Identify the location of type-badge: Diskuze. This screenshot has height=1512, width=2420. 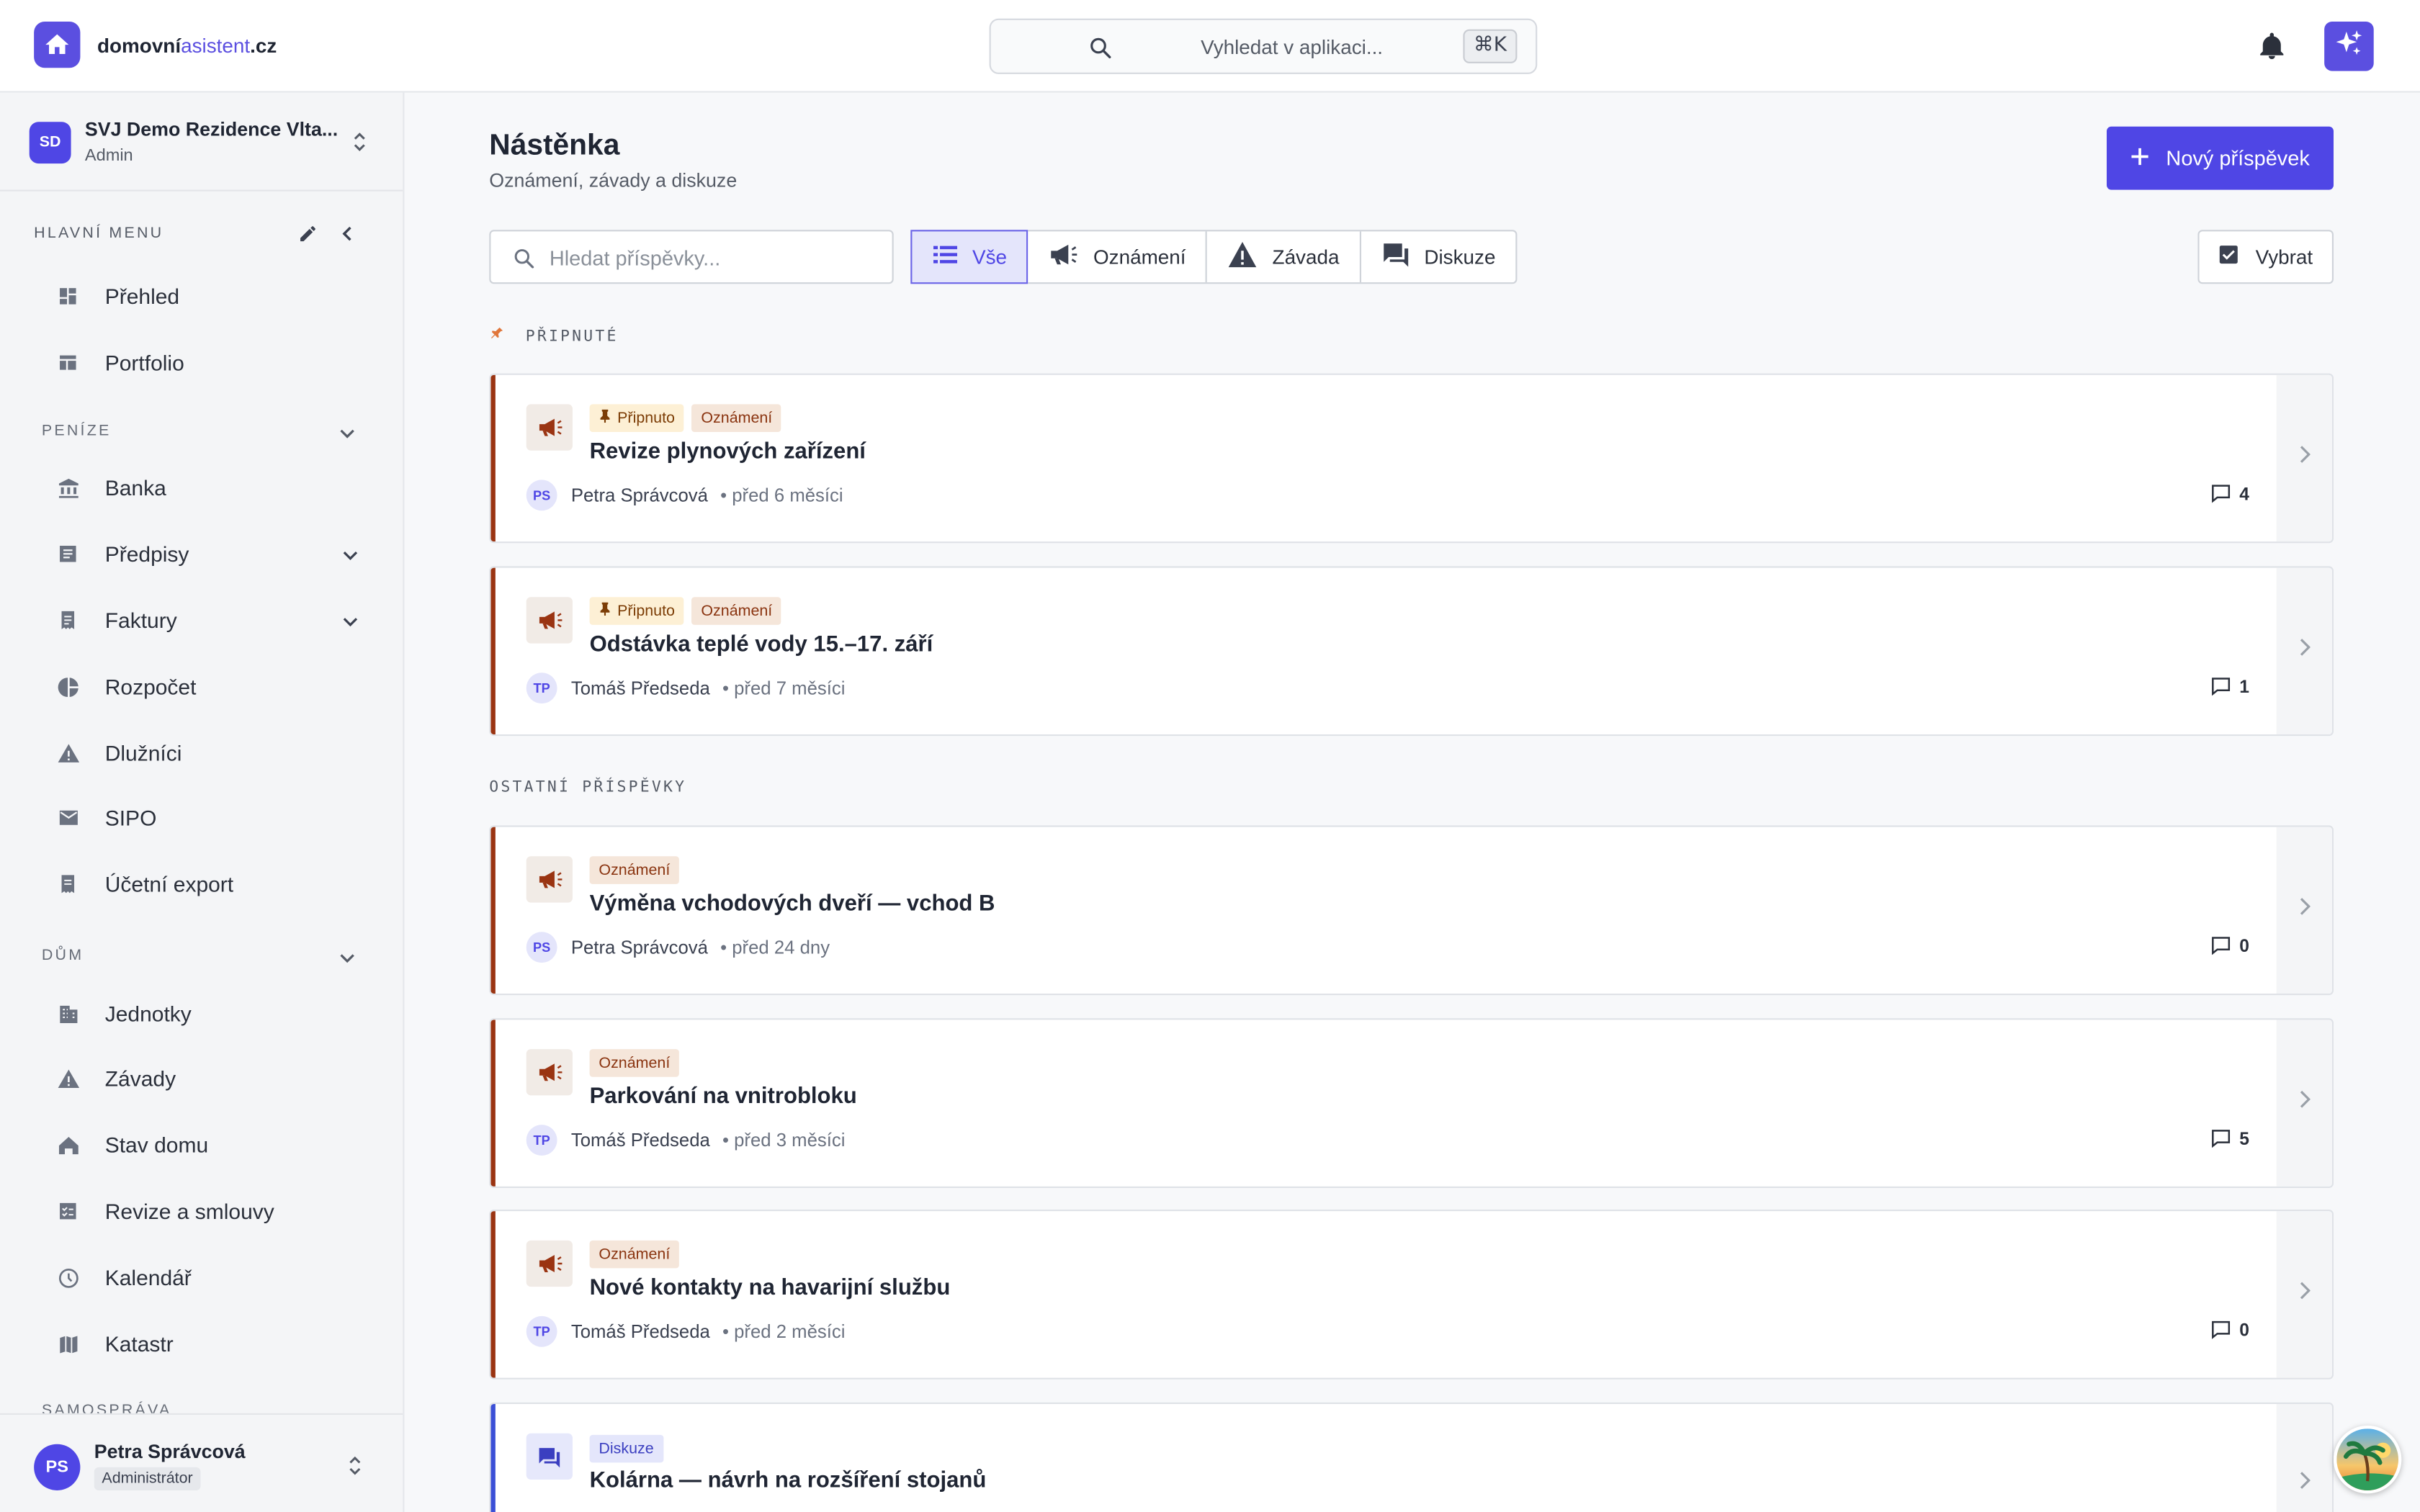
(626, 1448).